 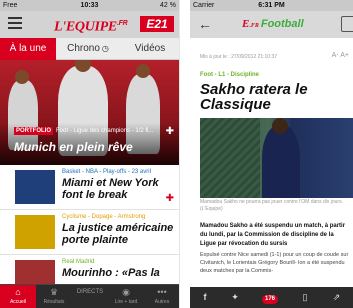 I want to click on time-label: 6:31 PM, so click(x=271, y=5).